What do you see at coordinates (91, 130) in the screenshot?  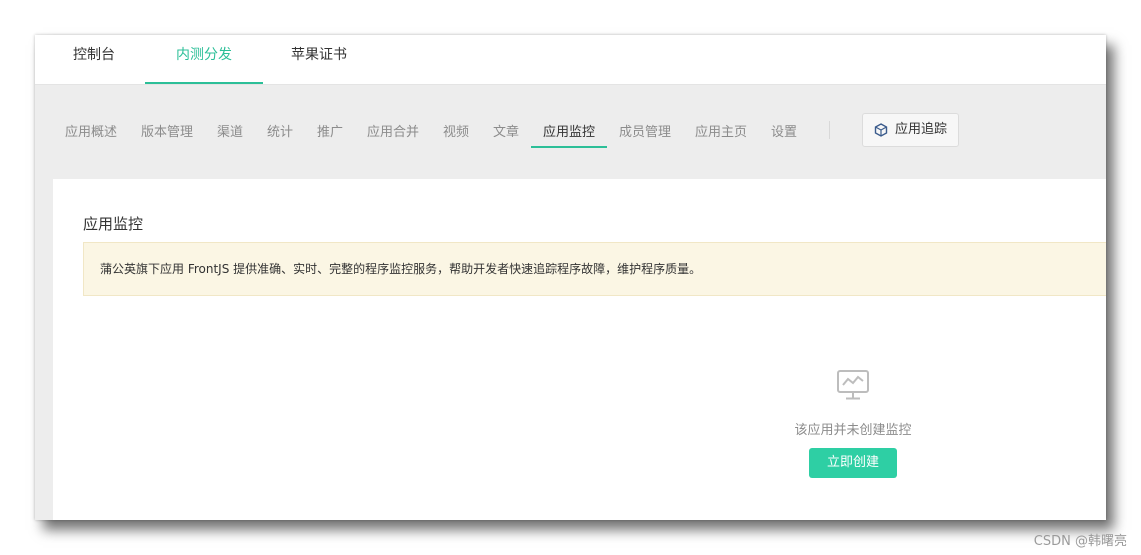 I see `subnav-item-overview: 应用概述` at bounding box center [91, 130].